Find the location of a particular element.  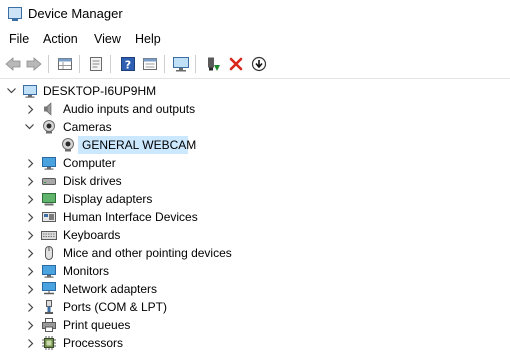

view-resources-icon is located at coordinates (150, 64).